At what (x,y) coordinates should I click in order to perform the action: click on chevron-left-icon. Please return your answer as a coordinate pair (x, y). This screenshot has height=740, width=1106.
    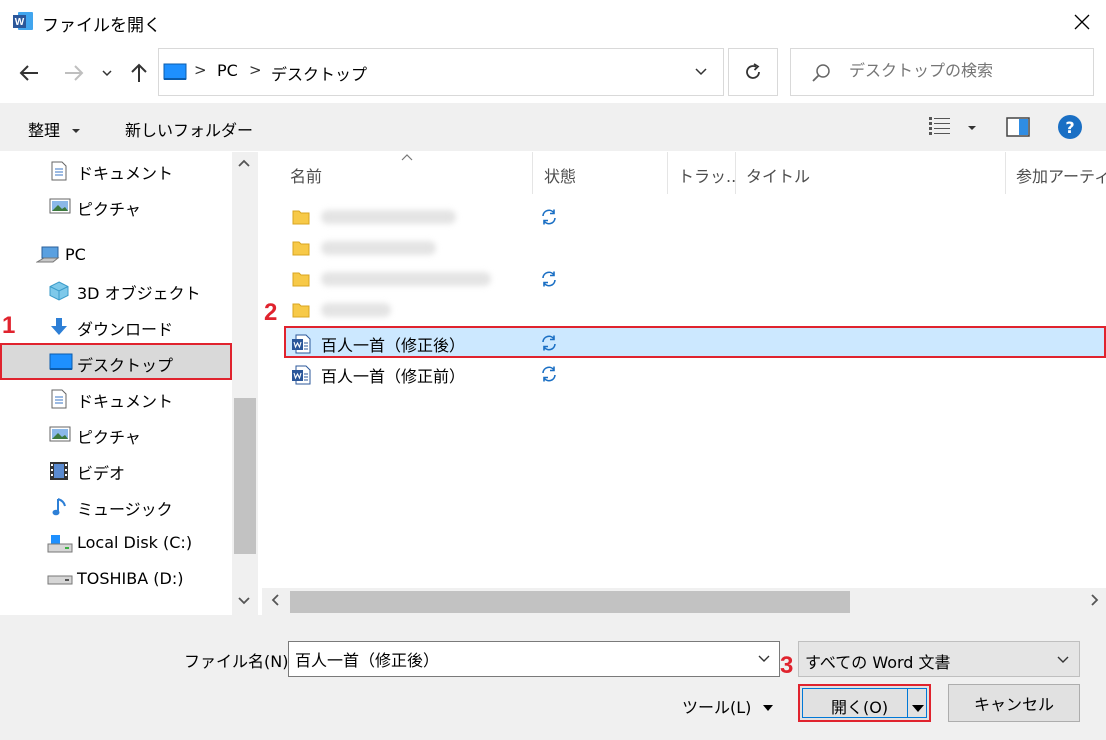
    Looking at the image, I should click on (275, 600).